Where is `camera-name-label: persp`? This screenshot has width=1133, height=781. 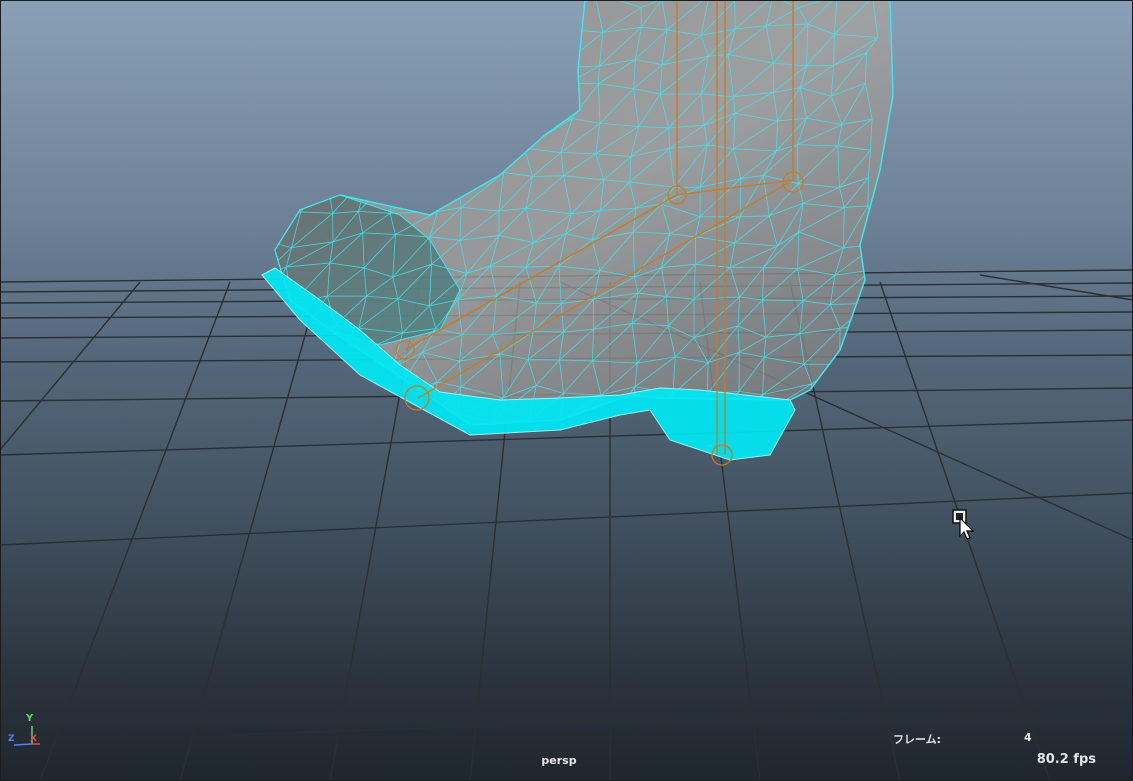
camera-name-label: persp is located at coordinates (559, 760).